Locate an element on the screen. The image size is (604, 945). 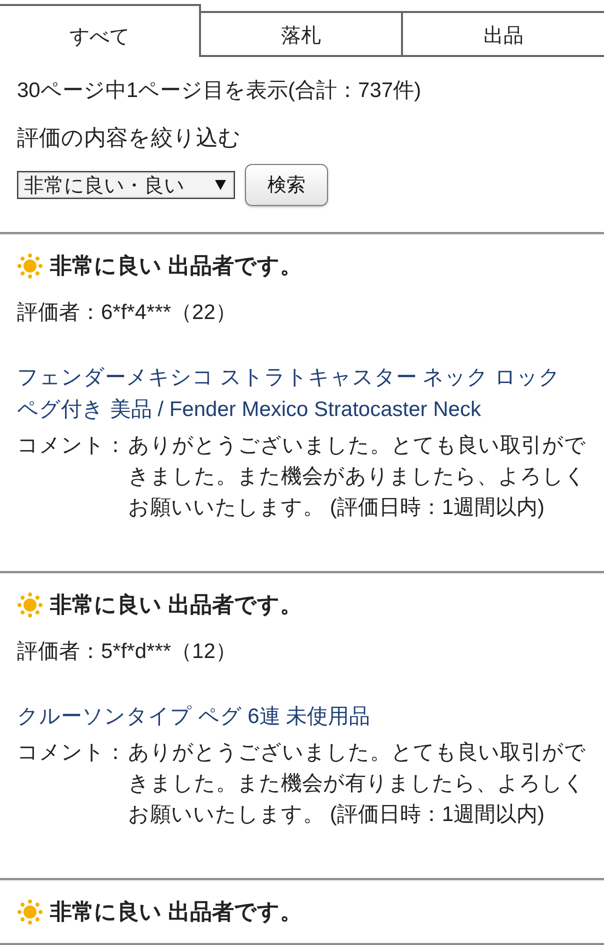
tab: すべて is located at coordinates (100, 30).